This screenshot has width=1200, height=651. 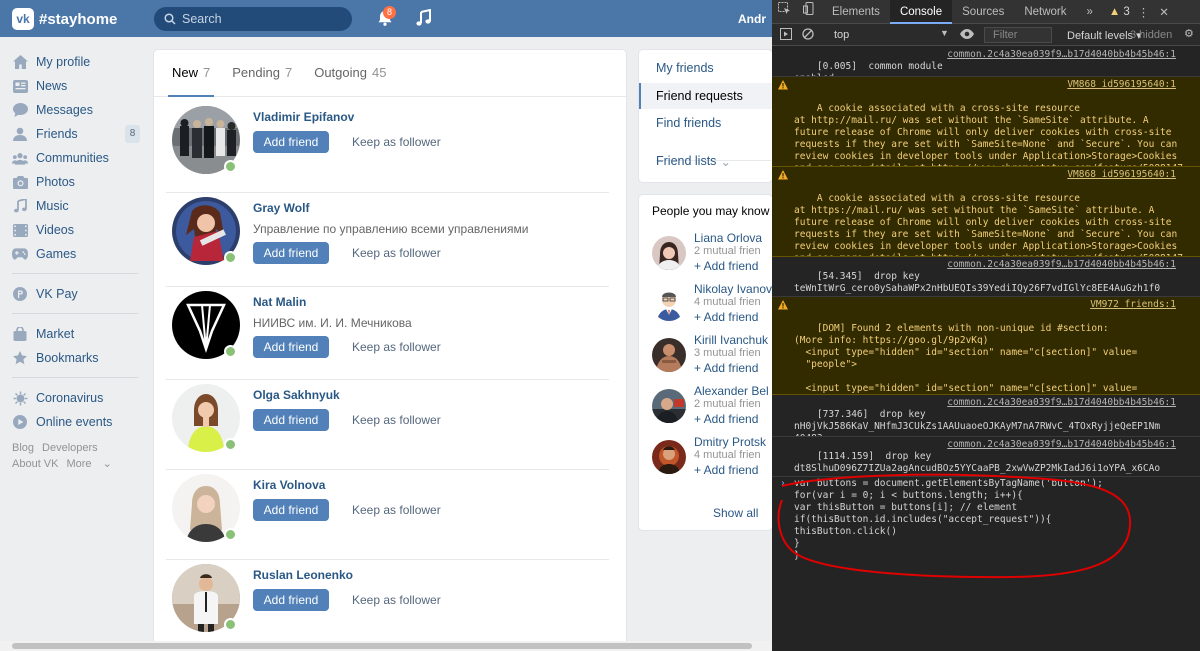 I want to click on friend-name: Nat Malin, so click(x=279, y=302).